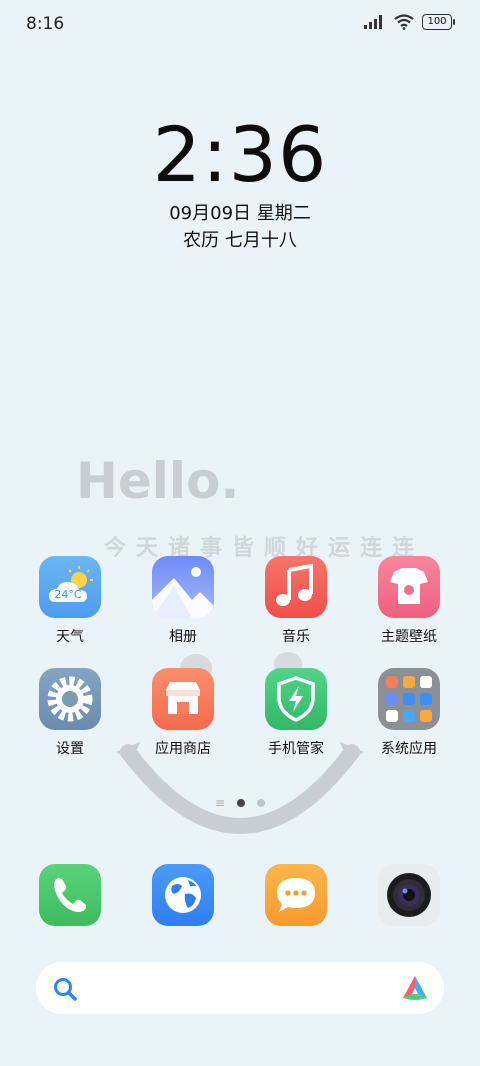  I want to click on app-weather: 24°C 天气, so click(70, 601).